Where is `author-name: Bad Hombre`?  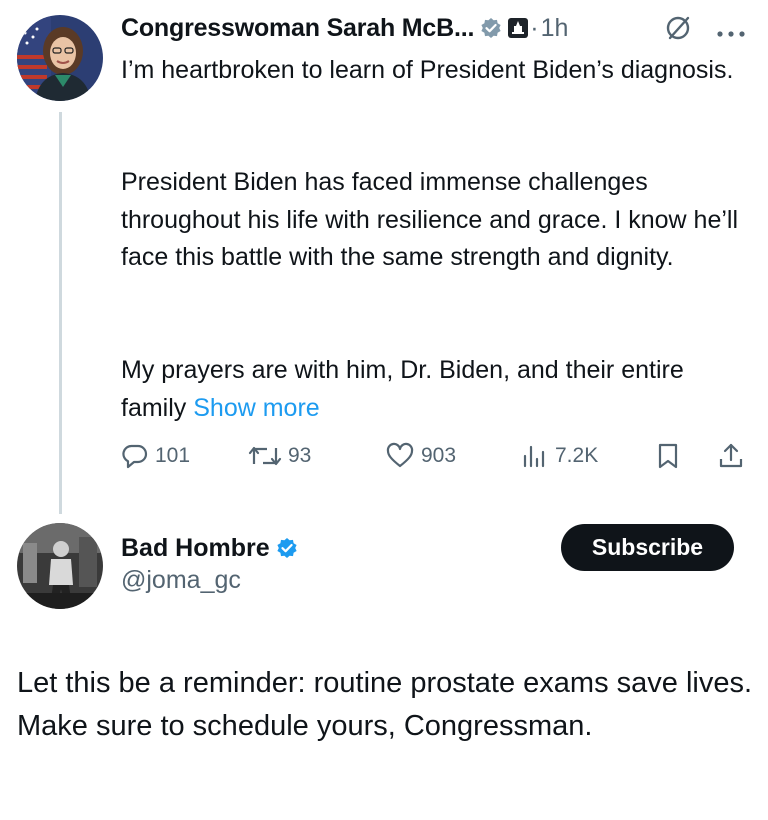
author-name: Bad Hombre is located at coordinates (195, 548).